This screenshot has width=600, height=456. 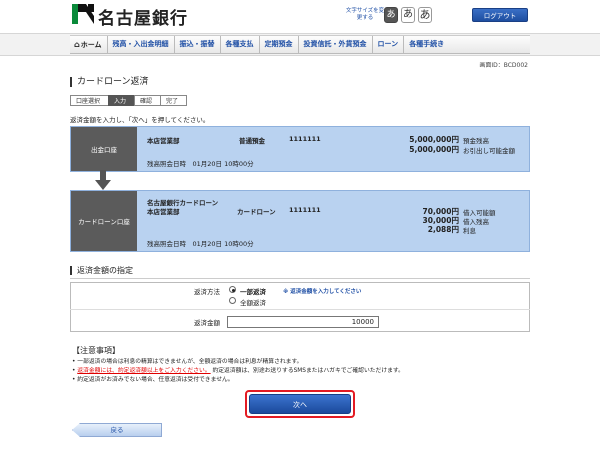 I want to click on nav-item-payments: 各種支払, so click(x=240, y=44).